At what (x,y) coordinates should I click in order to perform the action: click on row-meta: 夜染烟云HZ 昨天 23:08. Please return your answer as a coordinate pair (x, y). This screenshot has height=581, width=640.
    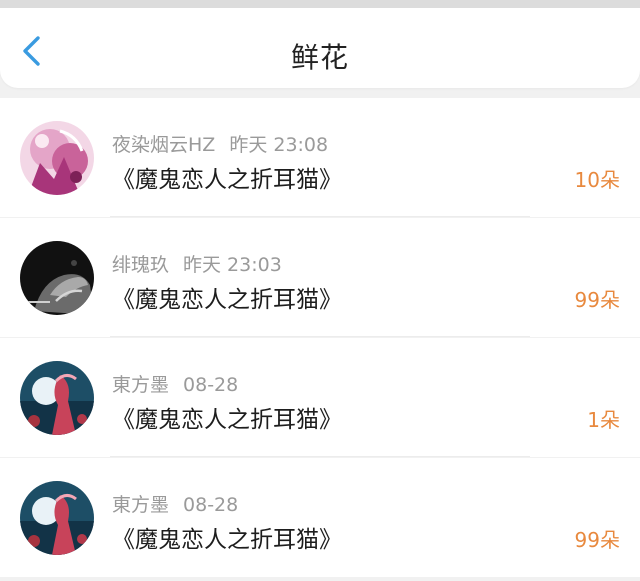
    Looking at the image, I should click on (220, 143).